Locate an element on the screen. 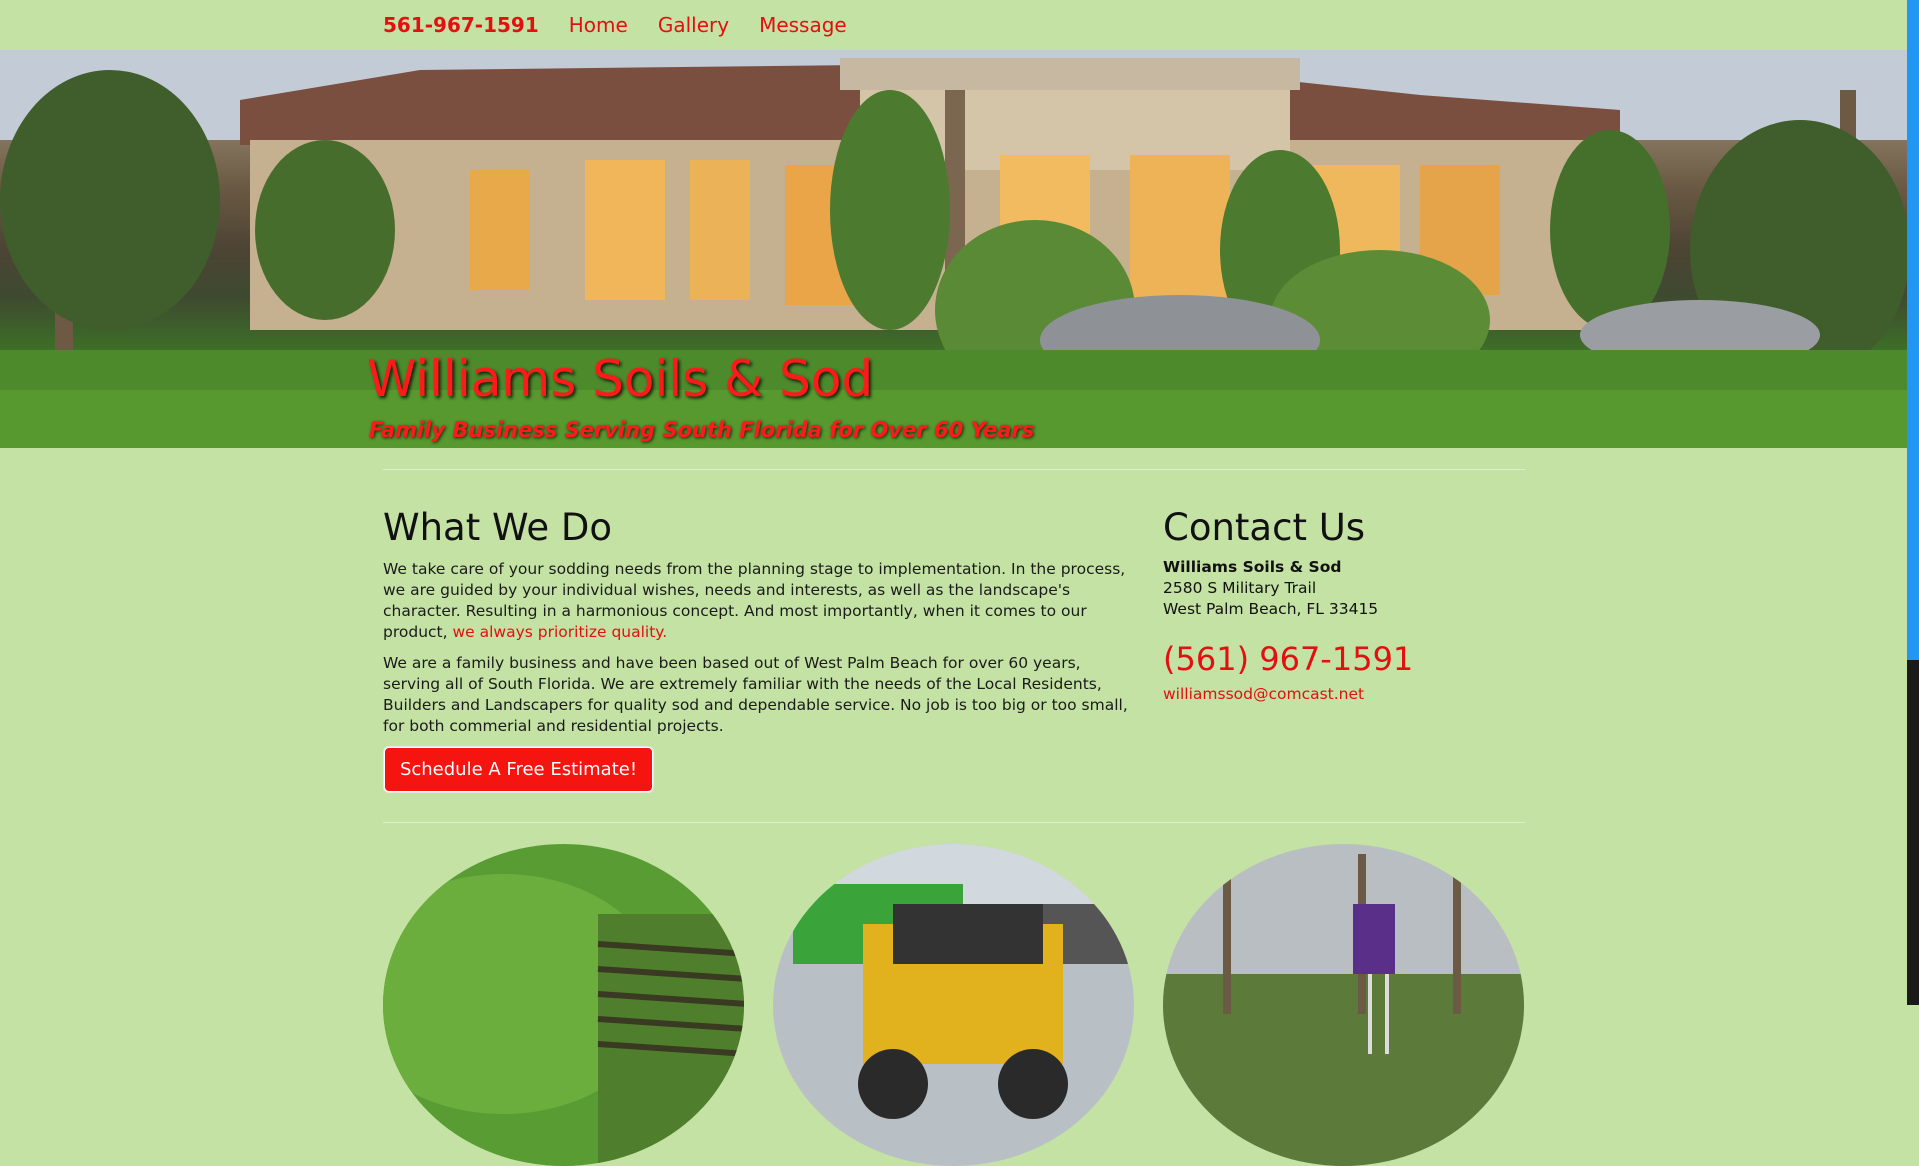 The height and width of the screenshot is (1166, 1919). nav-links: 561-967-1591 Home Gallery Message is located at coordinates (615, 25).